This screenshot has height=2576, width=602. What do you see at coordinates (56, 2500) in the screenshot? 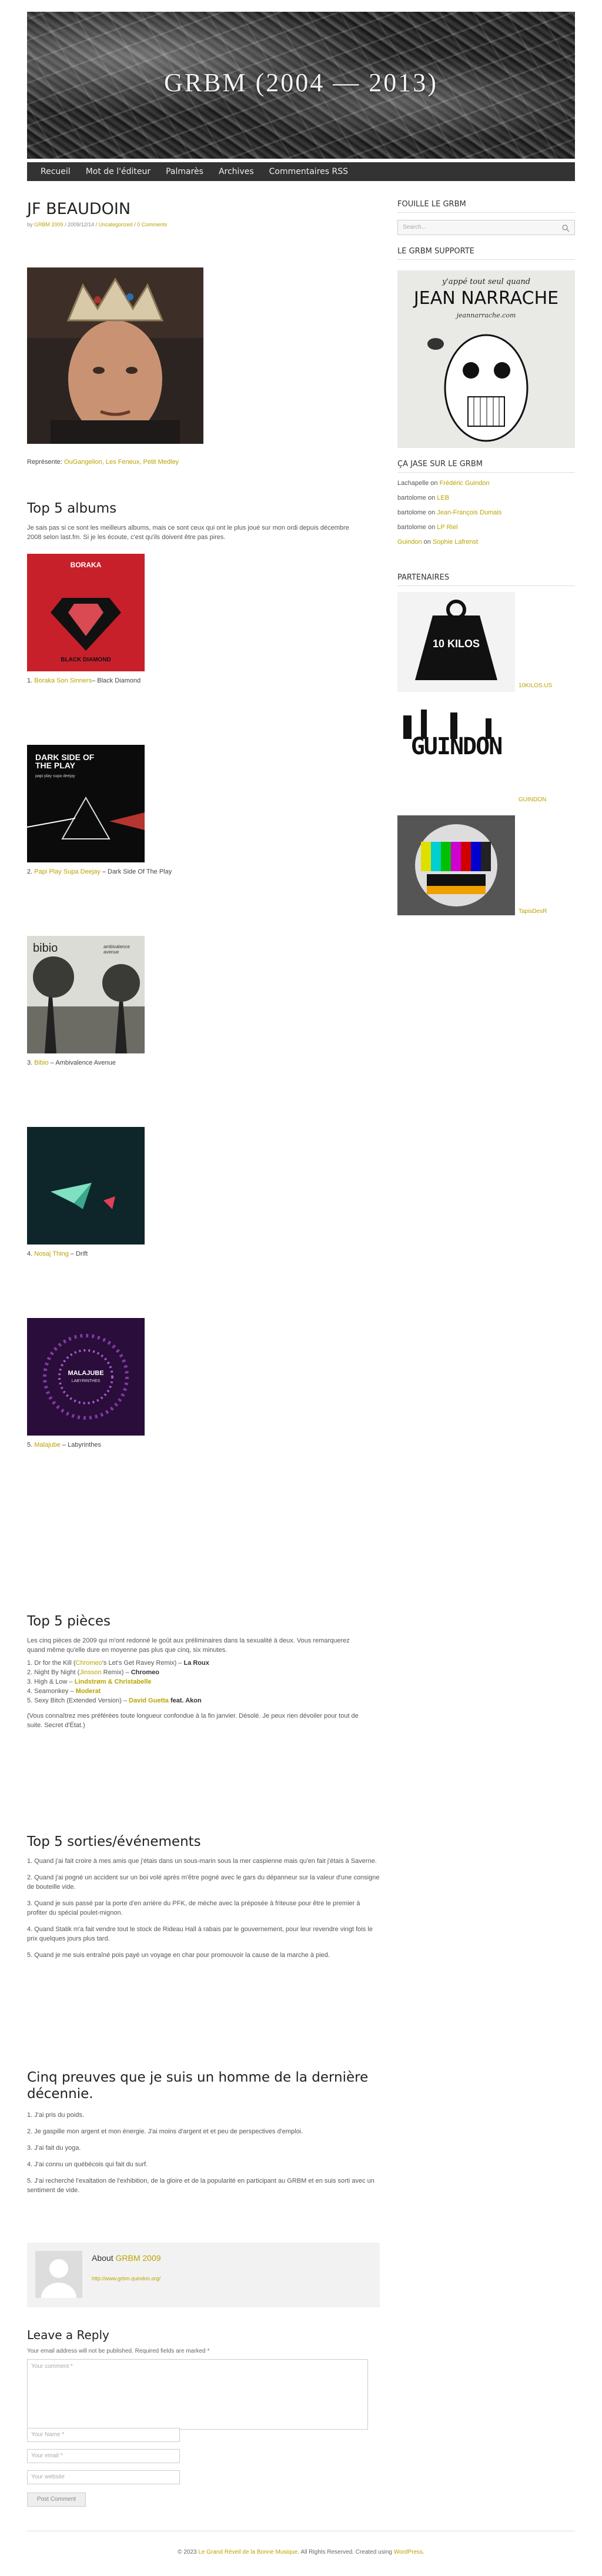
I see `post-comment-button: Post Comment` at bounding box center [56, 2500].